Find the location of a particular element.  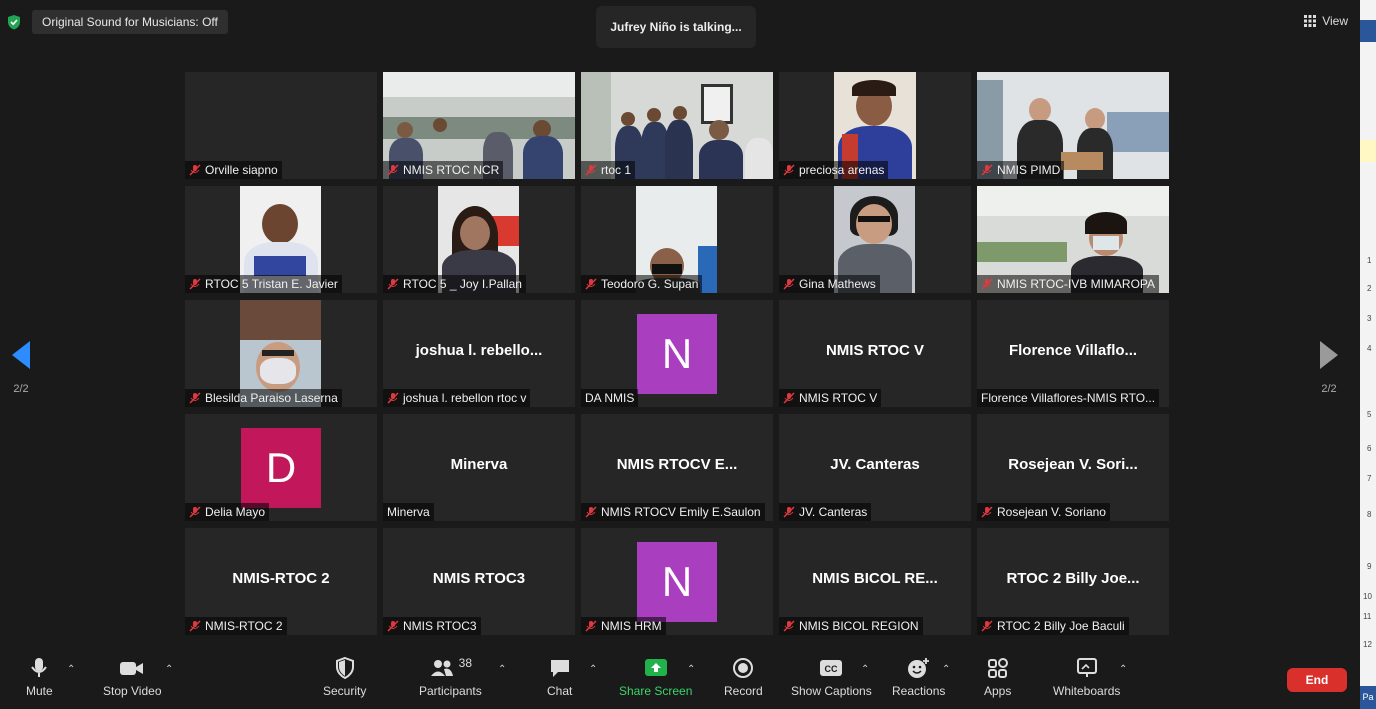

view-button: View is located at coordinates (1326, 21).